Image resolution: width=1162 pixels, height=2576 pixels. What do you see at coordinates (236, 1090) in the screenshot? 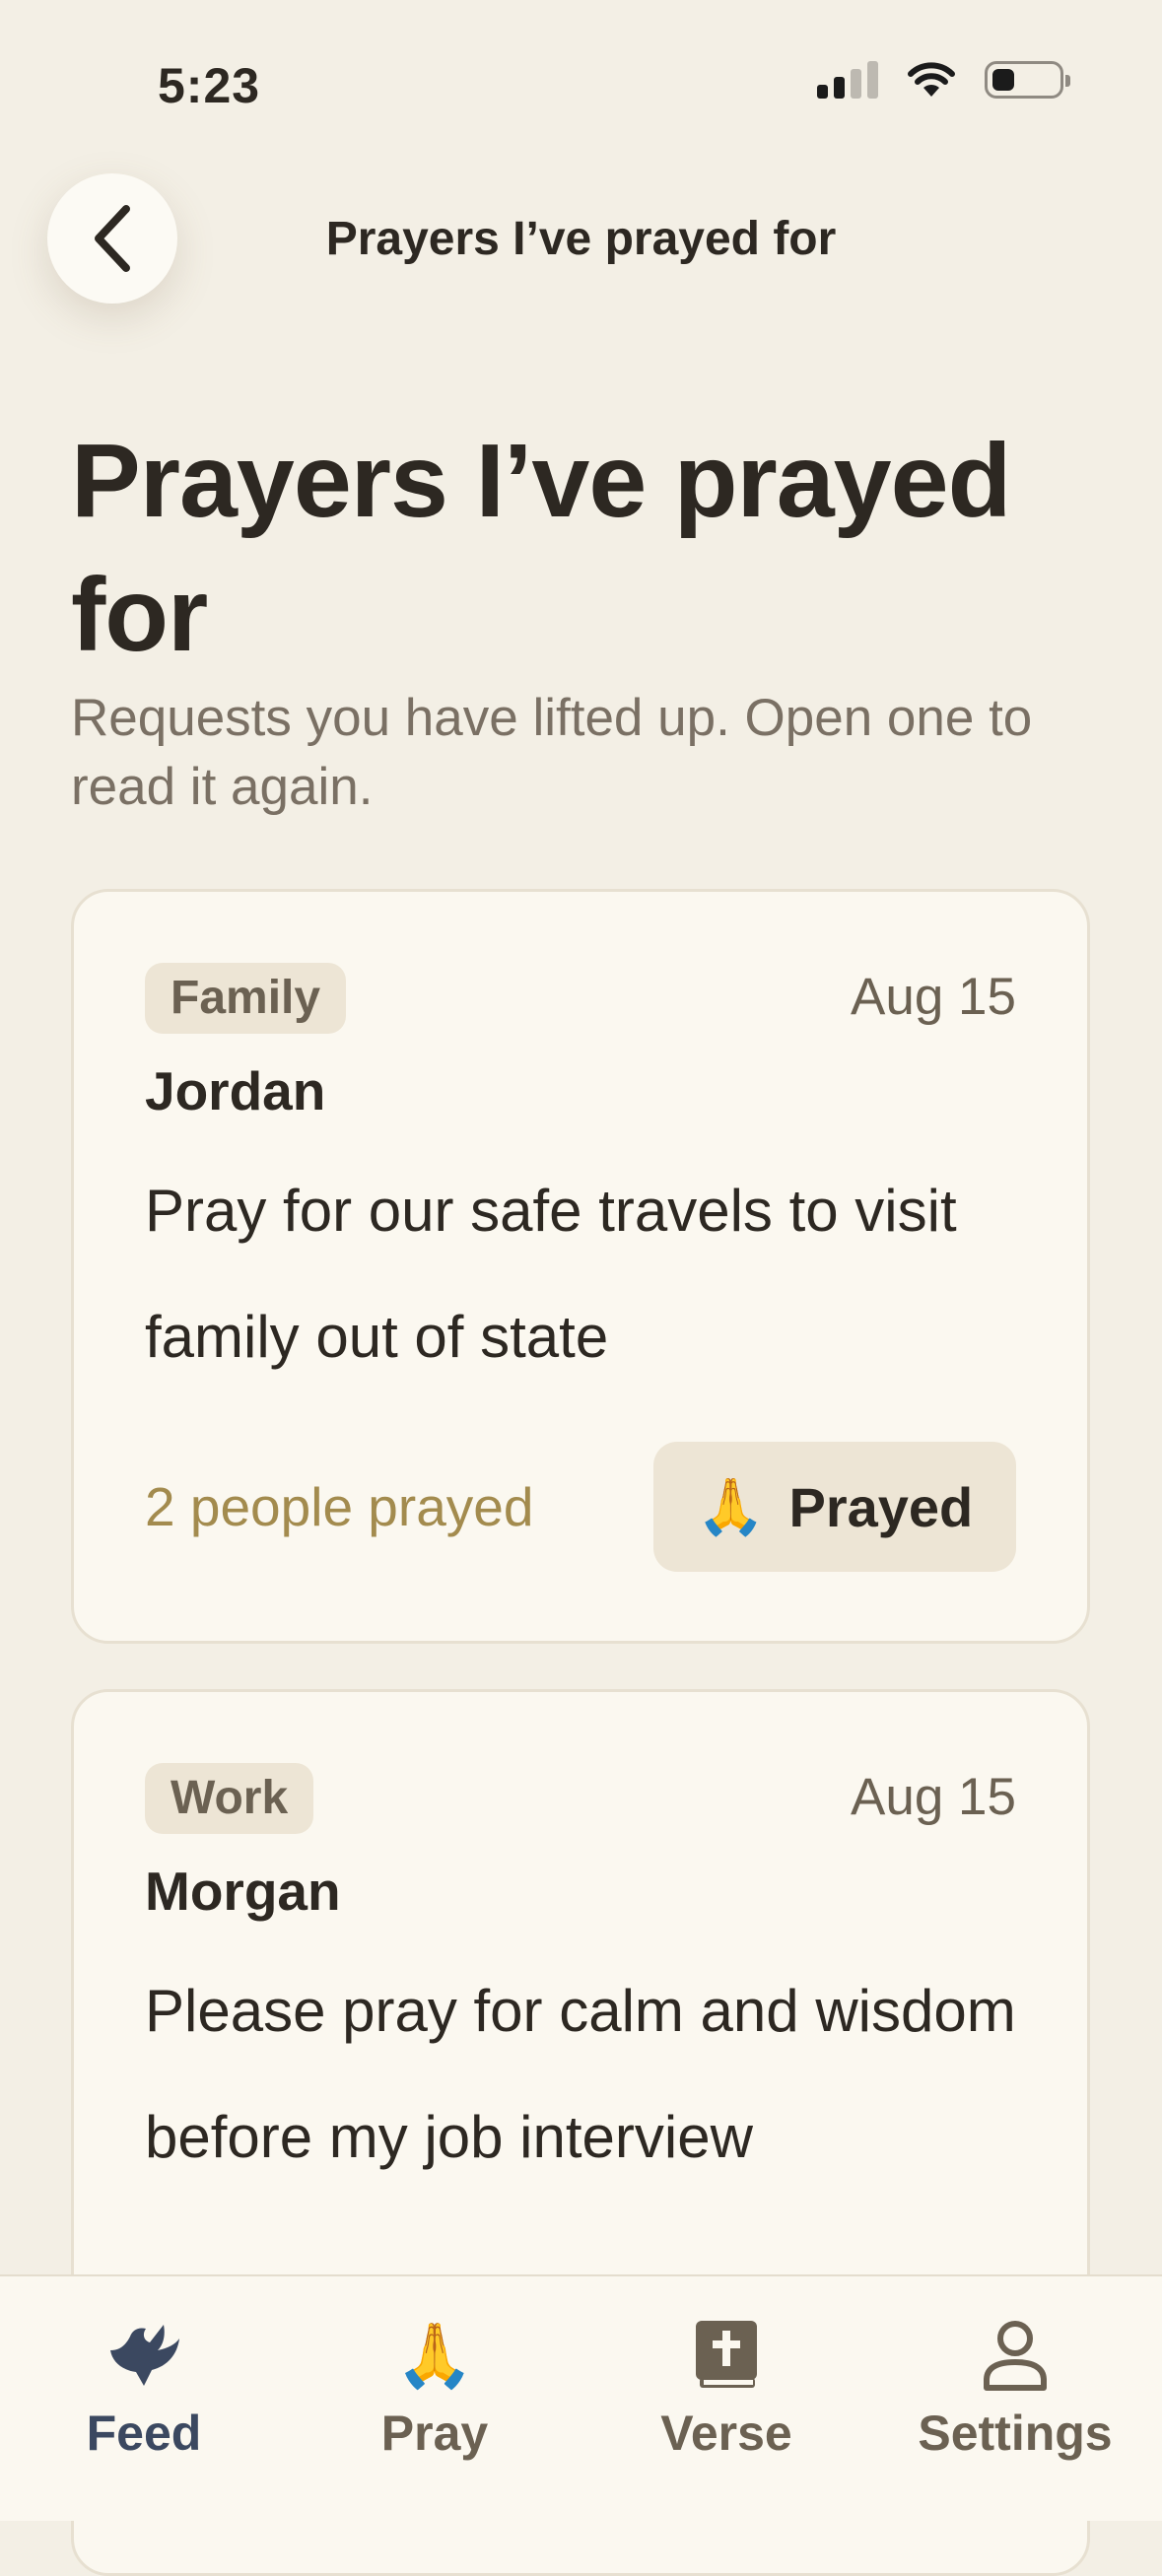
I see `requester-name: Jordan` at bounding box center [236, 1090].